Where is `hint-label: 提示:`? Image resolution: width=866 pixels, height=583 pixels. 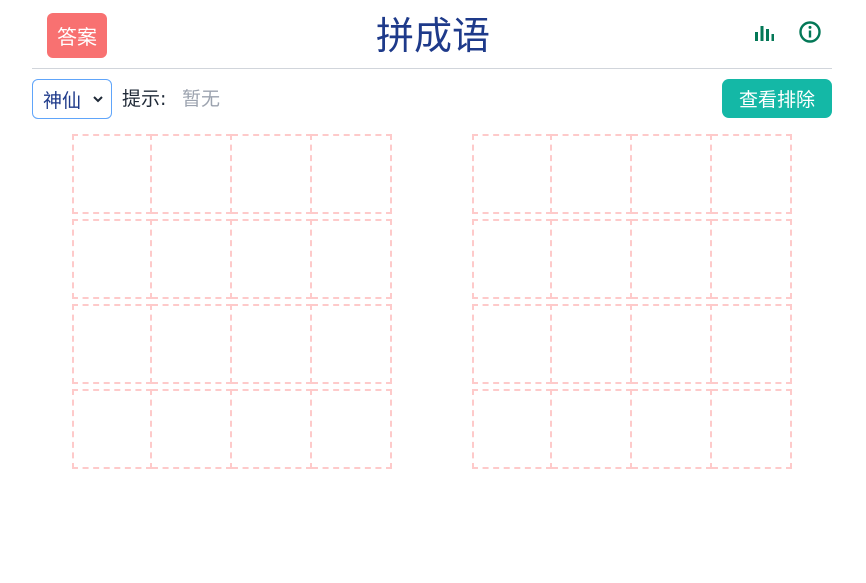
hint-label: 提示: is located at coordinates (144, 99).